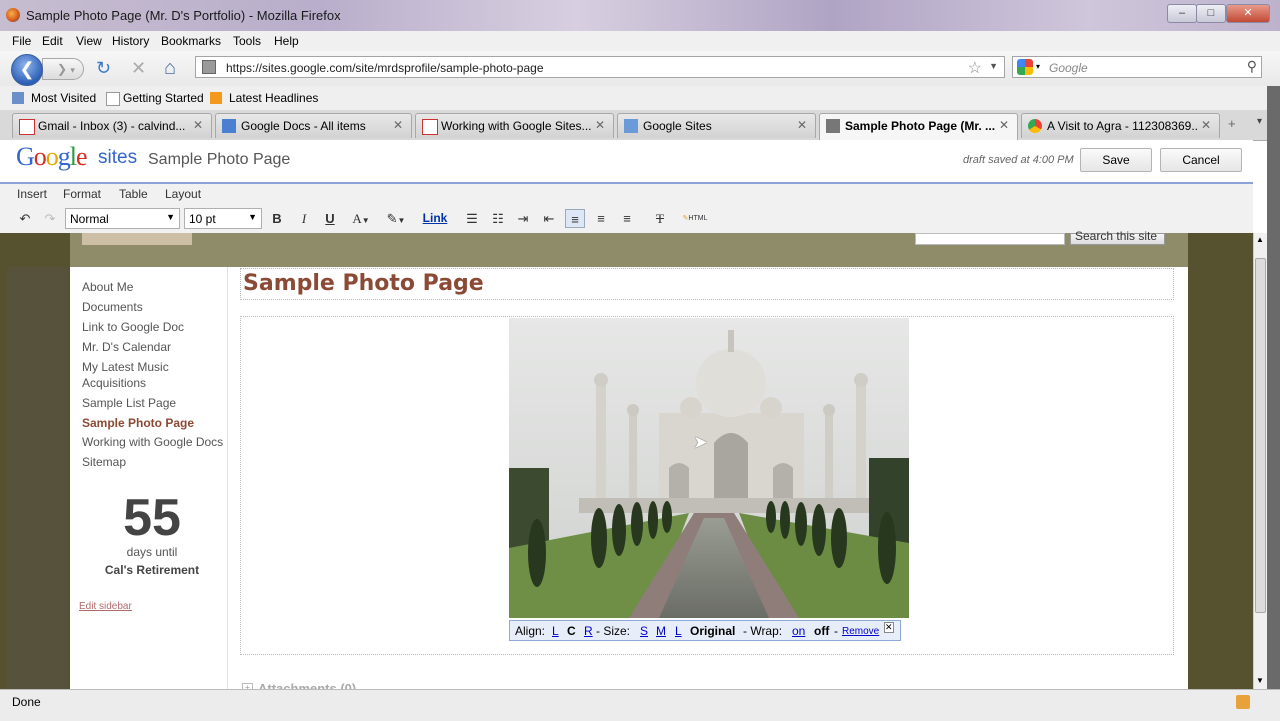 The image size is (1280, 721). Describe the element at coordinates (330, 218) in the screenshot. I see `underline-button: U` at that location.